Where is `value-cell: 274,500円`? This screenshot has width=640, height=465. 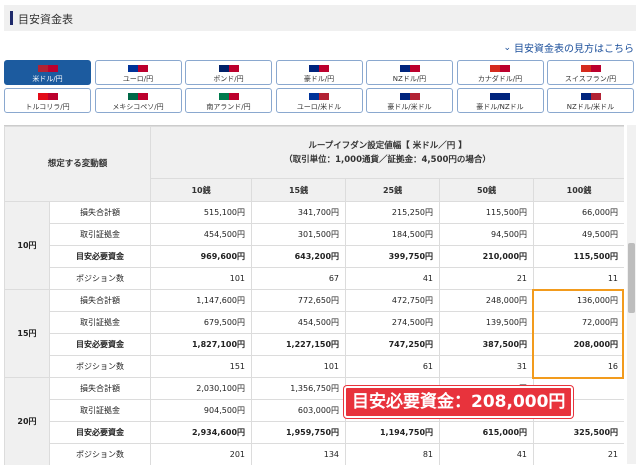 value-cell: 274,500円 is located at coordinates (393, 323).